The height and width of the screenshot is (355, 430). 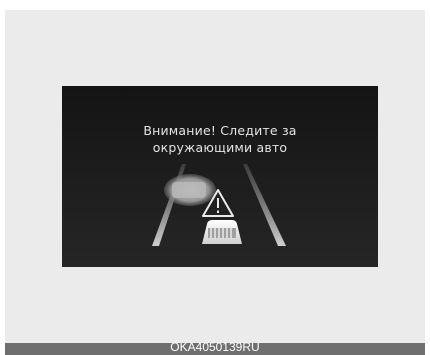 I want to click on warning-message-line2: окружающими авто, so click(x=220, y=147).